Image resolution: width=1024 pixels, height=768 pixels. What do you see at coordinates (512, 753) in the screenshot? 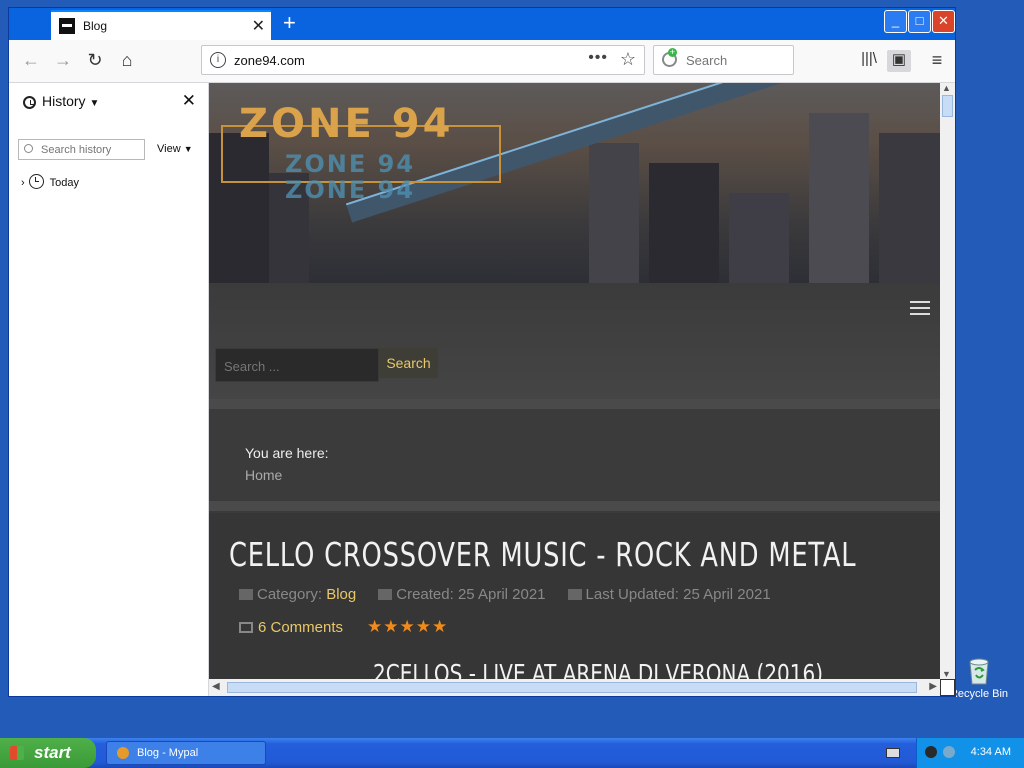
I see `taskbar: start Blog - Mypal 4:34 AM` at bounding box center [512, 753].